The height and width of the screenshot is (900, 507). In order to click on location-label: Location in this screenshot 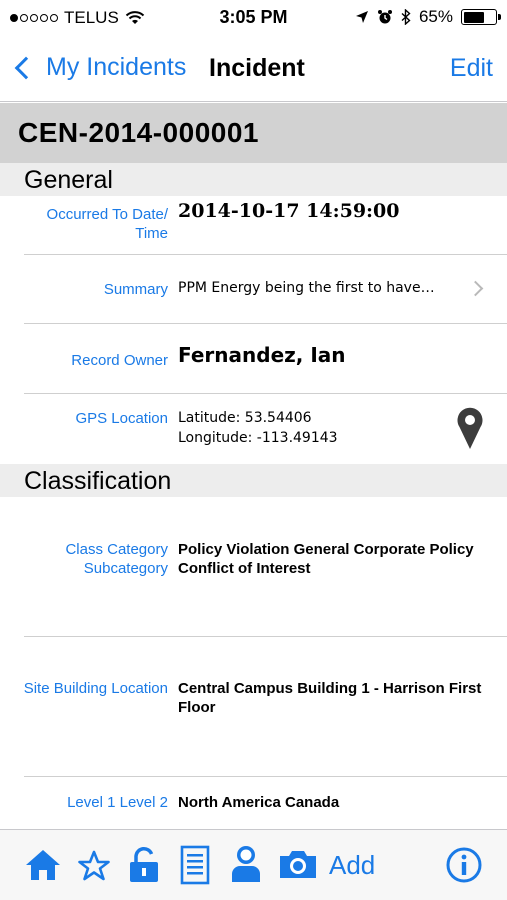, I will do `click(139, 688)`.